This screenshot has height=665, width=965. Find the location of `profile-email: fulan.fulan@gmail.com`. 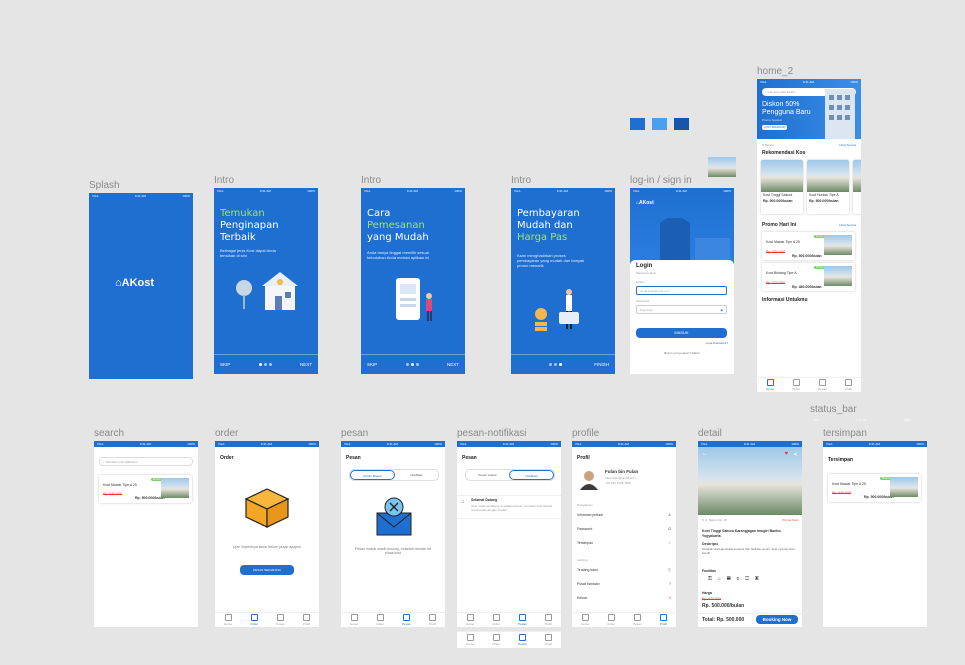

profile-email: fulan.fulan@gmail.com is located at coordinates (620, 478).